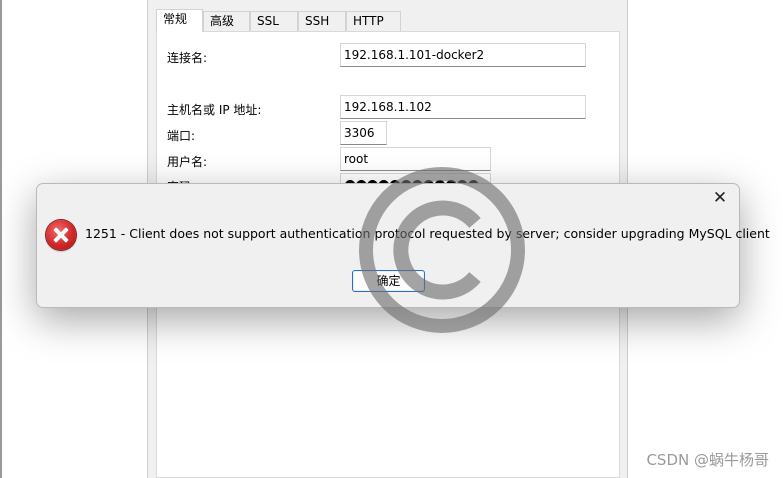 The image size is (783, 478). What do you see at coordinates (363, 133) in the screenshot?
I see `port-input: 3306` at bounding box center [363, 133].